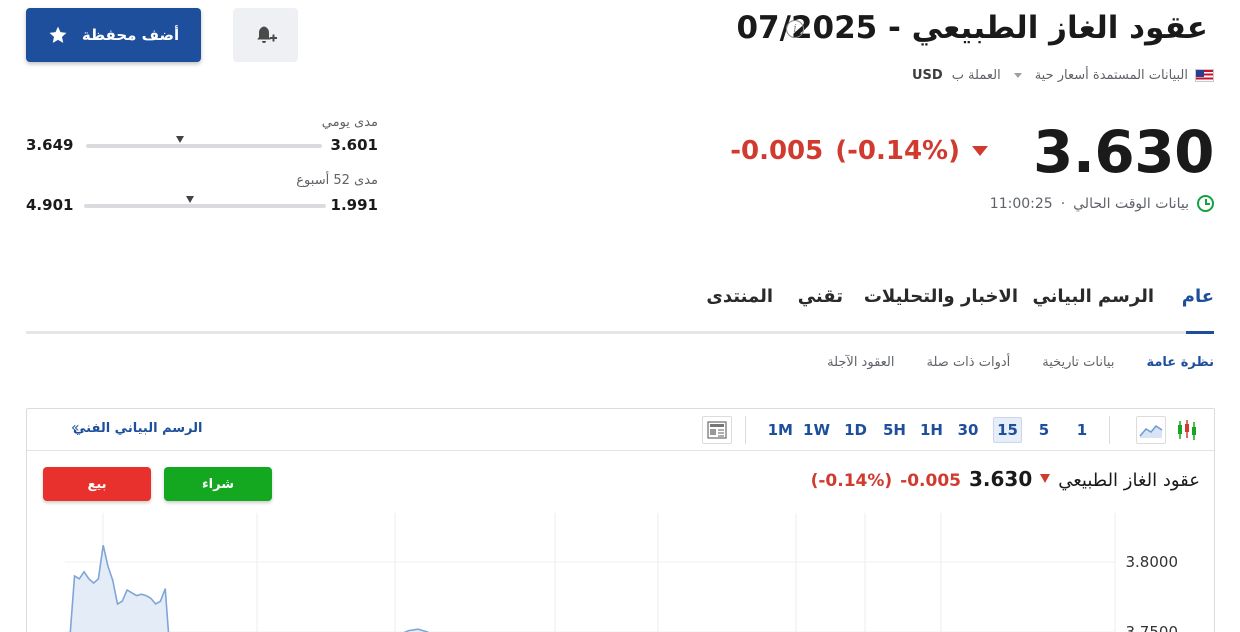 This screenshot has width=1240, height=632. What do you see at coordinates (1151, 430) in the screenshot?
I see `area-chart-icon` at bounding box center [1151, 430].